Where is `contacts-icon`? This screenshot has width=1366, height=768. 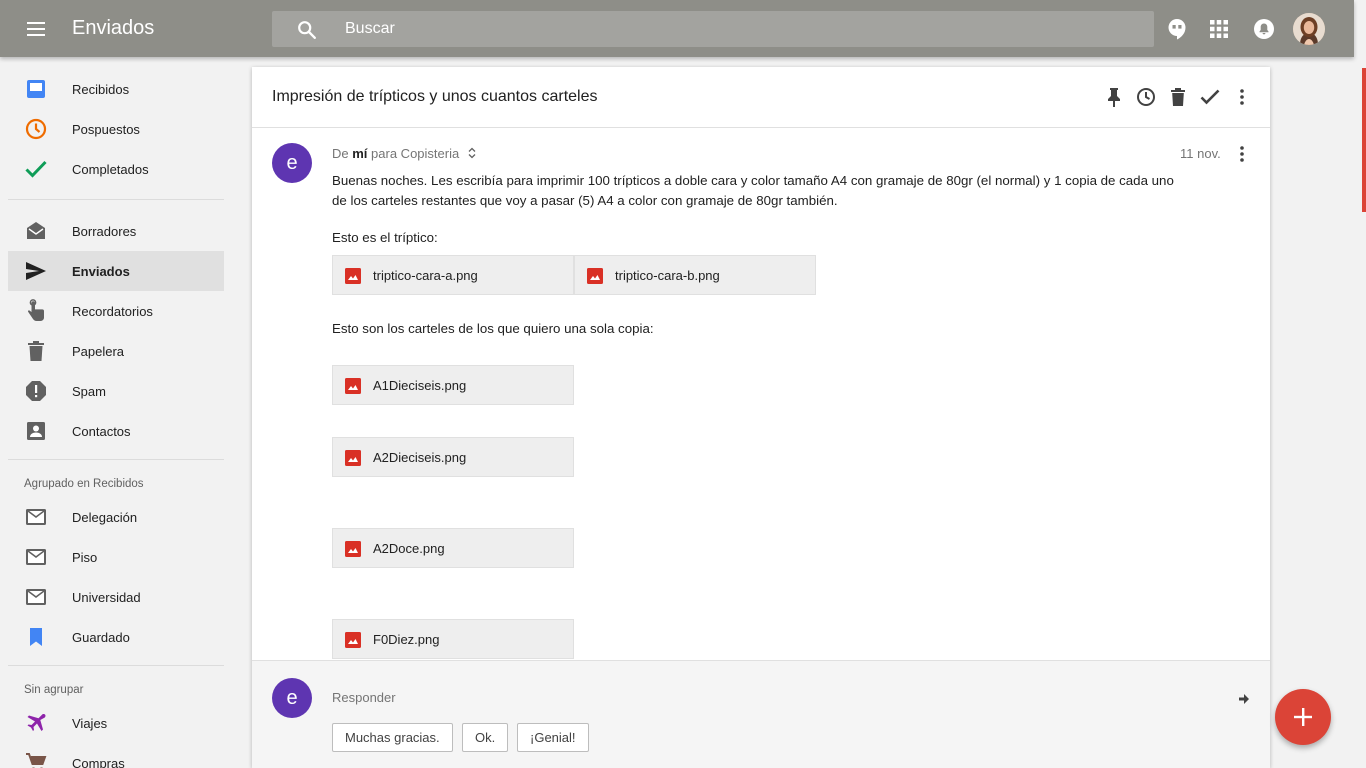 contacts-icon is located at coordinates (36, 431).